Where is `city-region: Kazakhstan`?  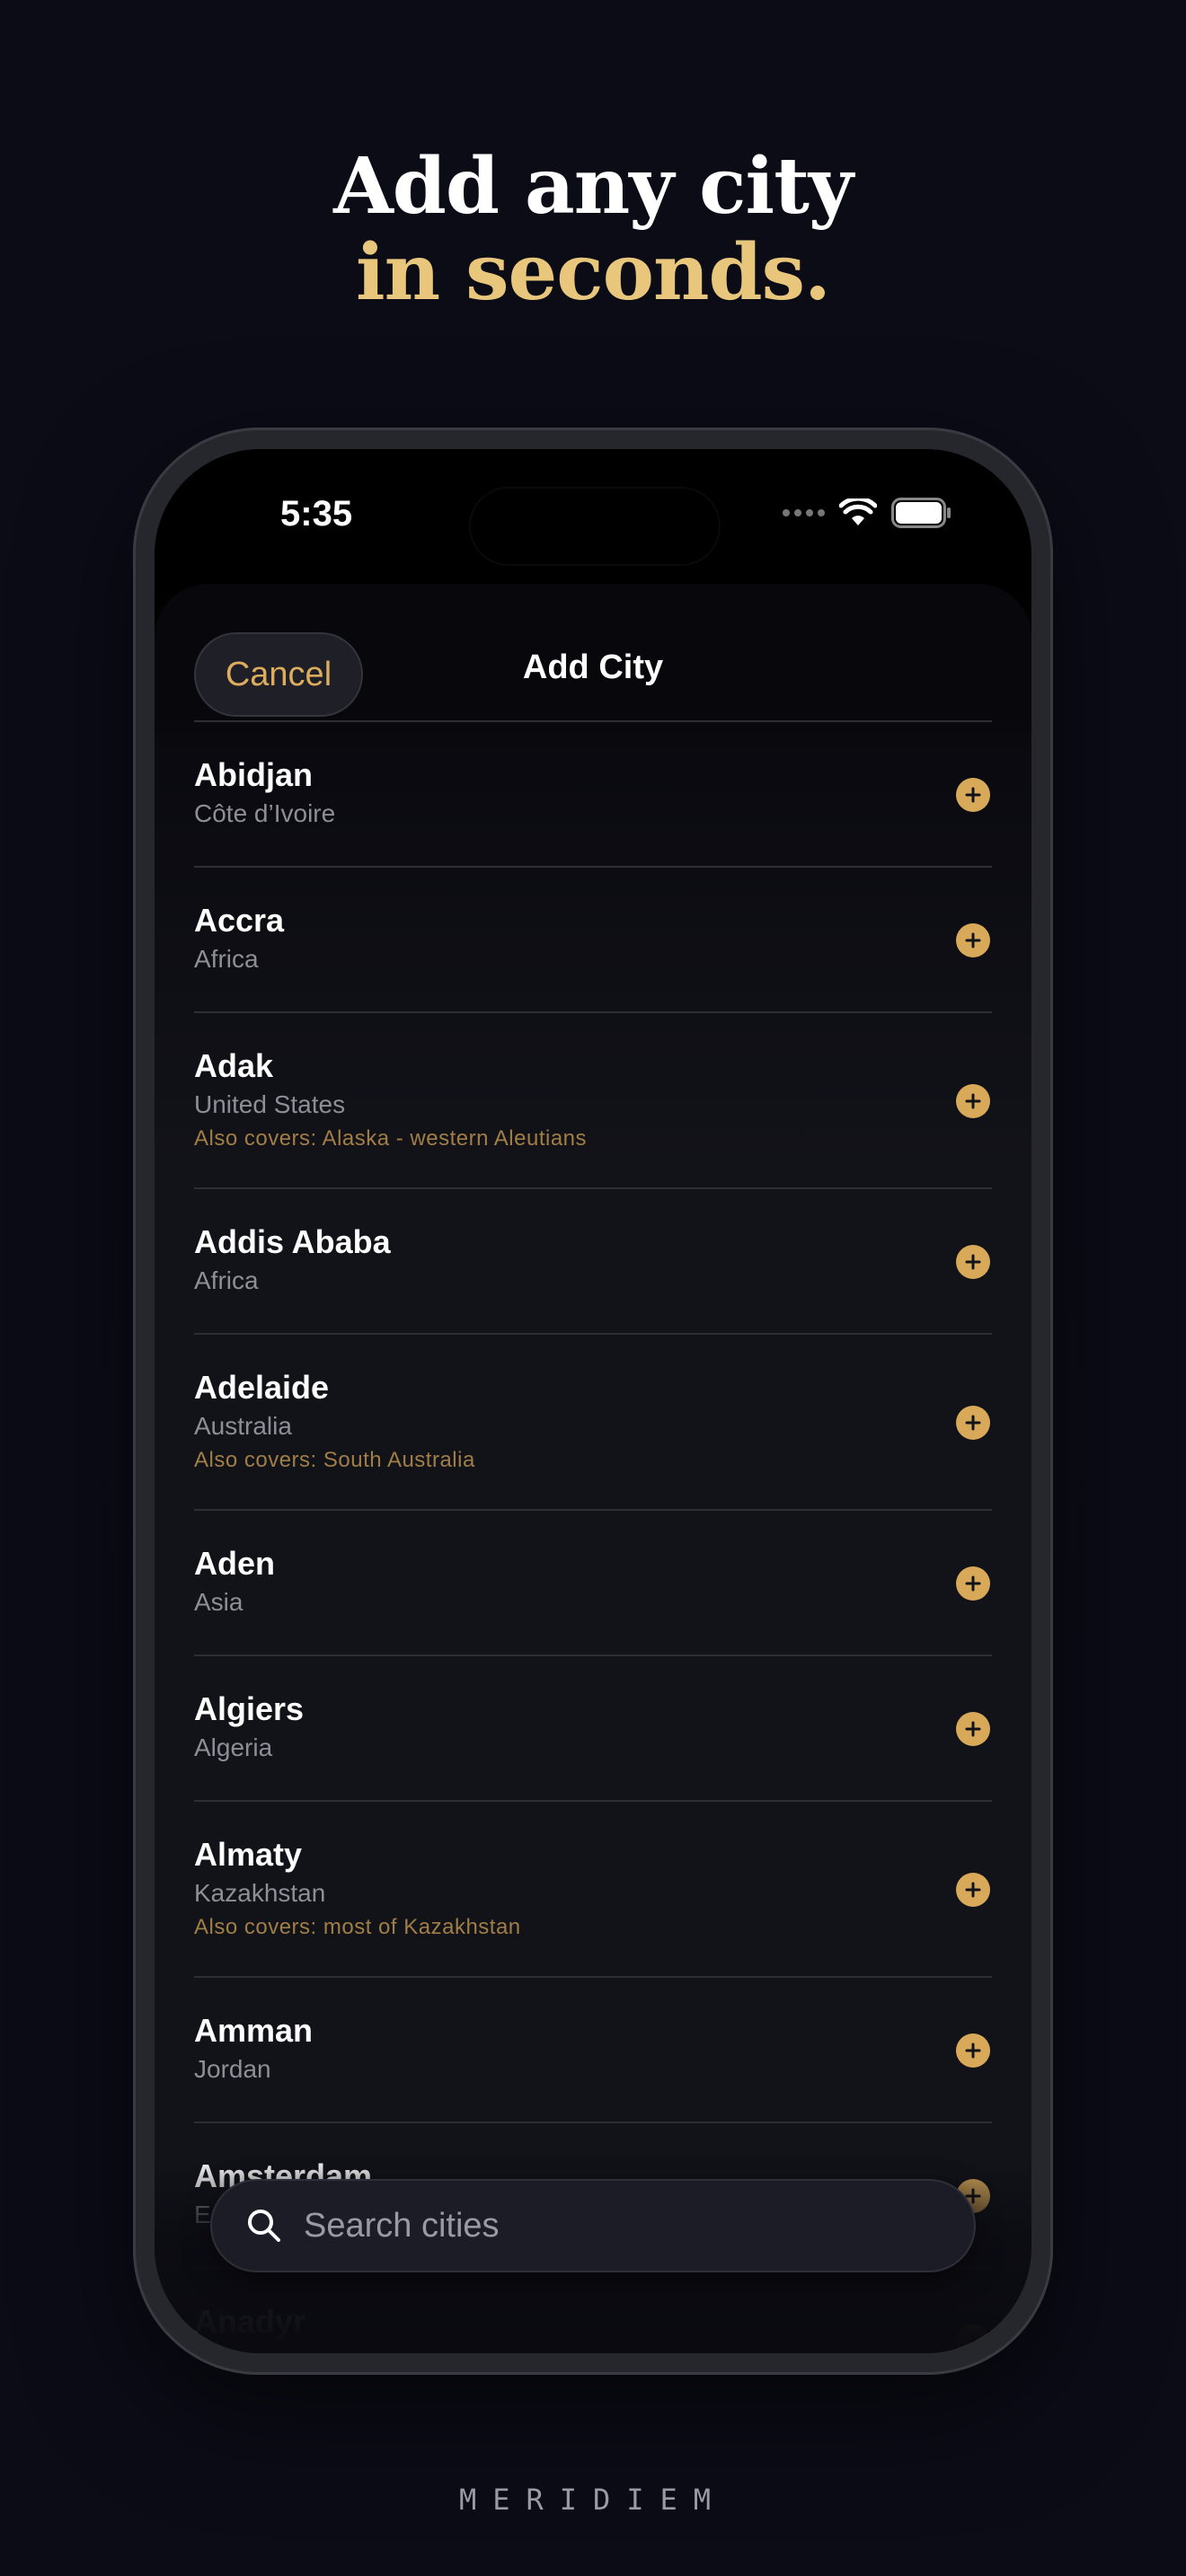 city-region: Kazakhstan is located at coordinates (260, 1893).